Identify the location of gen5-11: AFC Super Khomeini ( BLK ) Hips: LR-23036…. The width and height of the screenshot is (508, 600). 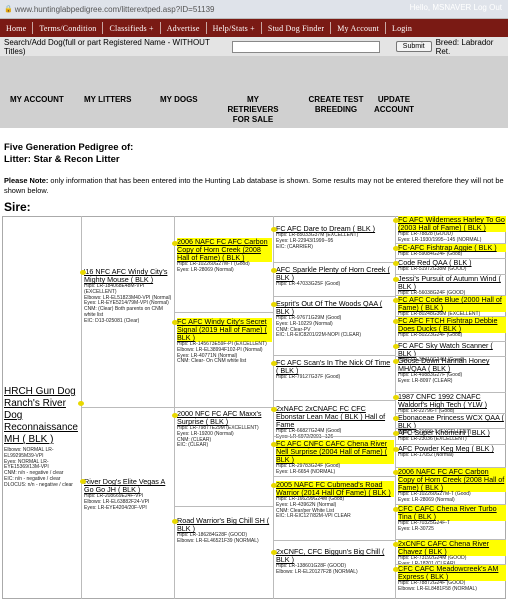
(452, 436).